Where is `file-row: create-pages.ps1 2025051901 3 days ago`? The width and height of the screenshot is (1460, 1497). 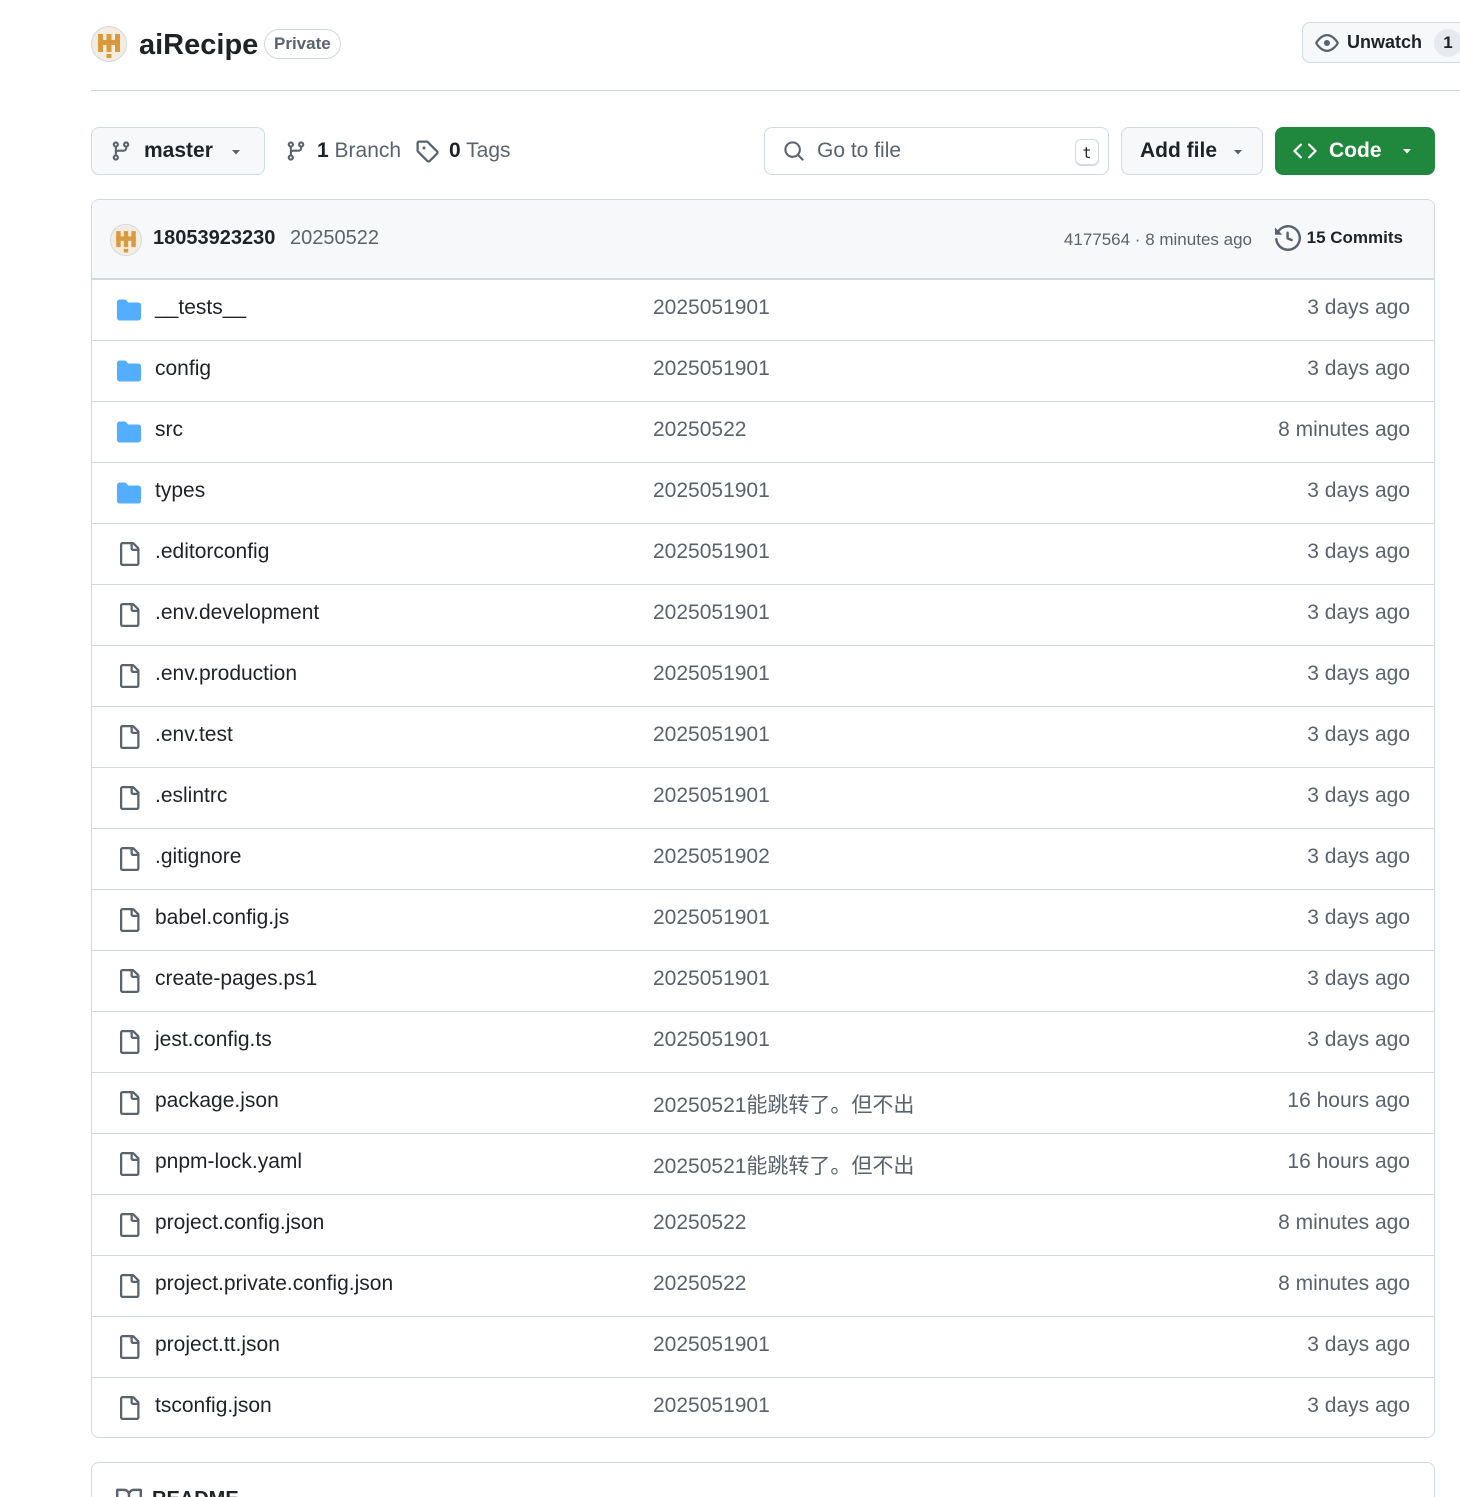 file-row: create-pages.ps1 2025051901 3 days ago is located at coordinates (763, 980).